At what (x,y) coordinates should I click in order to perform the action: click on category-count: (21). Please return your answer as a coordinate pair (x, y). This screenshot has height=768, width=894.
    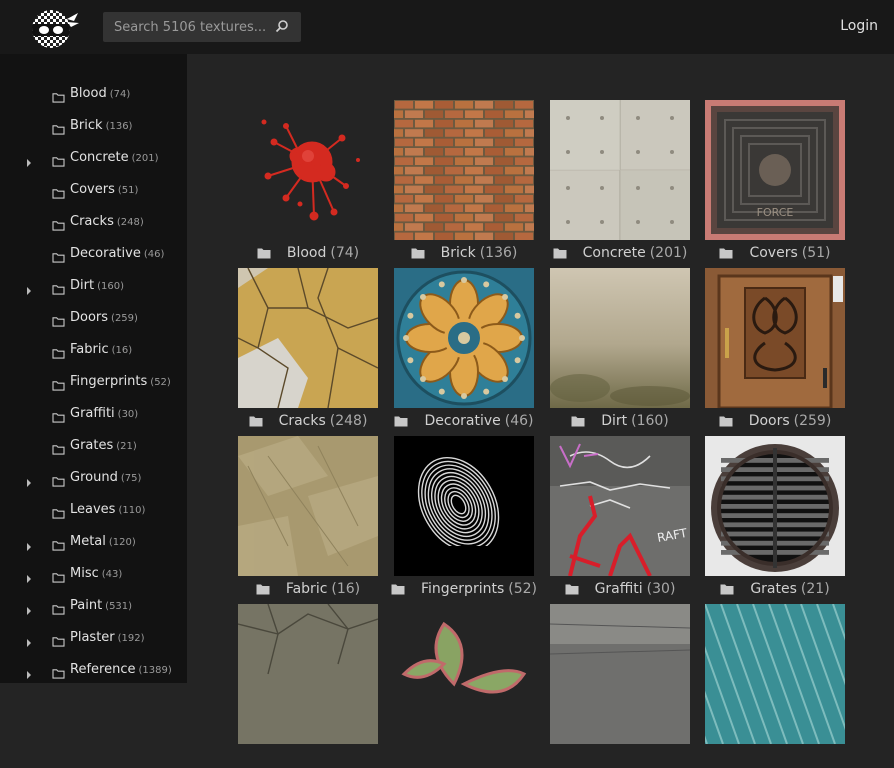
    Looking at the image, I should click on (126, 446).